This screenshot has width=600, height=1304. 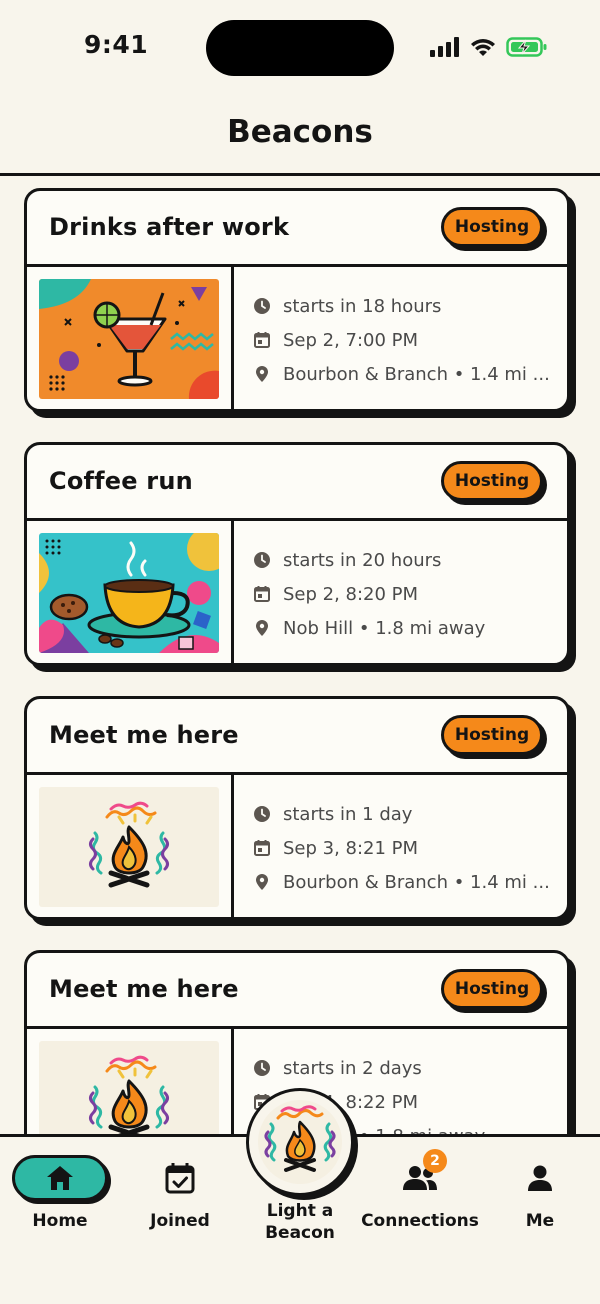 What do you see at coordinates (129, 593) in the screenshot?
I see `coffee-illustration` at bounding box center [129, 593].